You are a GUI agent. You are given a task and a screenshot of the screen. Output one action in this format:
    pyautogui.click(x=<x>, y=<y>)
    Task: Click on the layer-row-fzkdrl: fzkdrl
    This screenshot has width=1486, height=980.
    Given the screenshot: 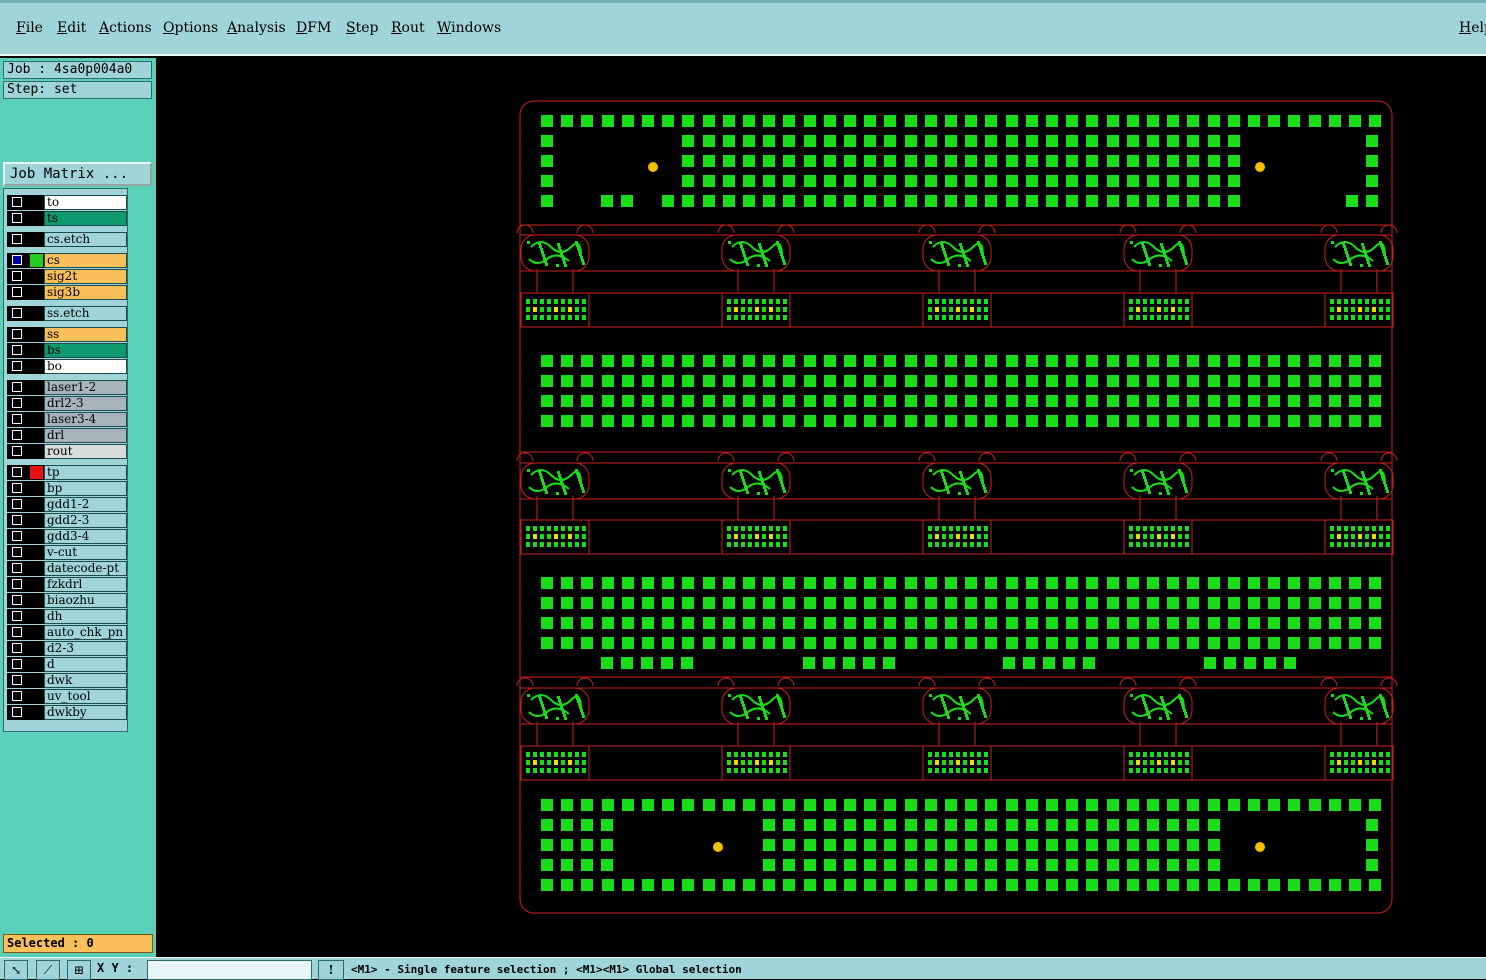 What is the action you would take?
    pyautogui.click(x=67, y=584)
    